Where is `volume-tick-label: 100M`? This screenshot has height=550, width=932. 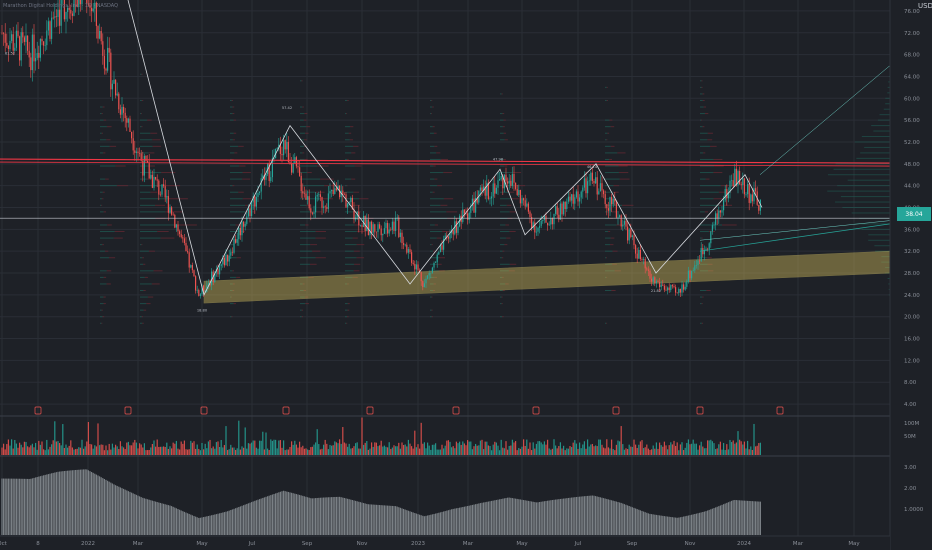
volume-tick-label: 100M is located at coordinates (911, 424).